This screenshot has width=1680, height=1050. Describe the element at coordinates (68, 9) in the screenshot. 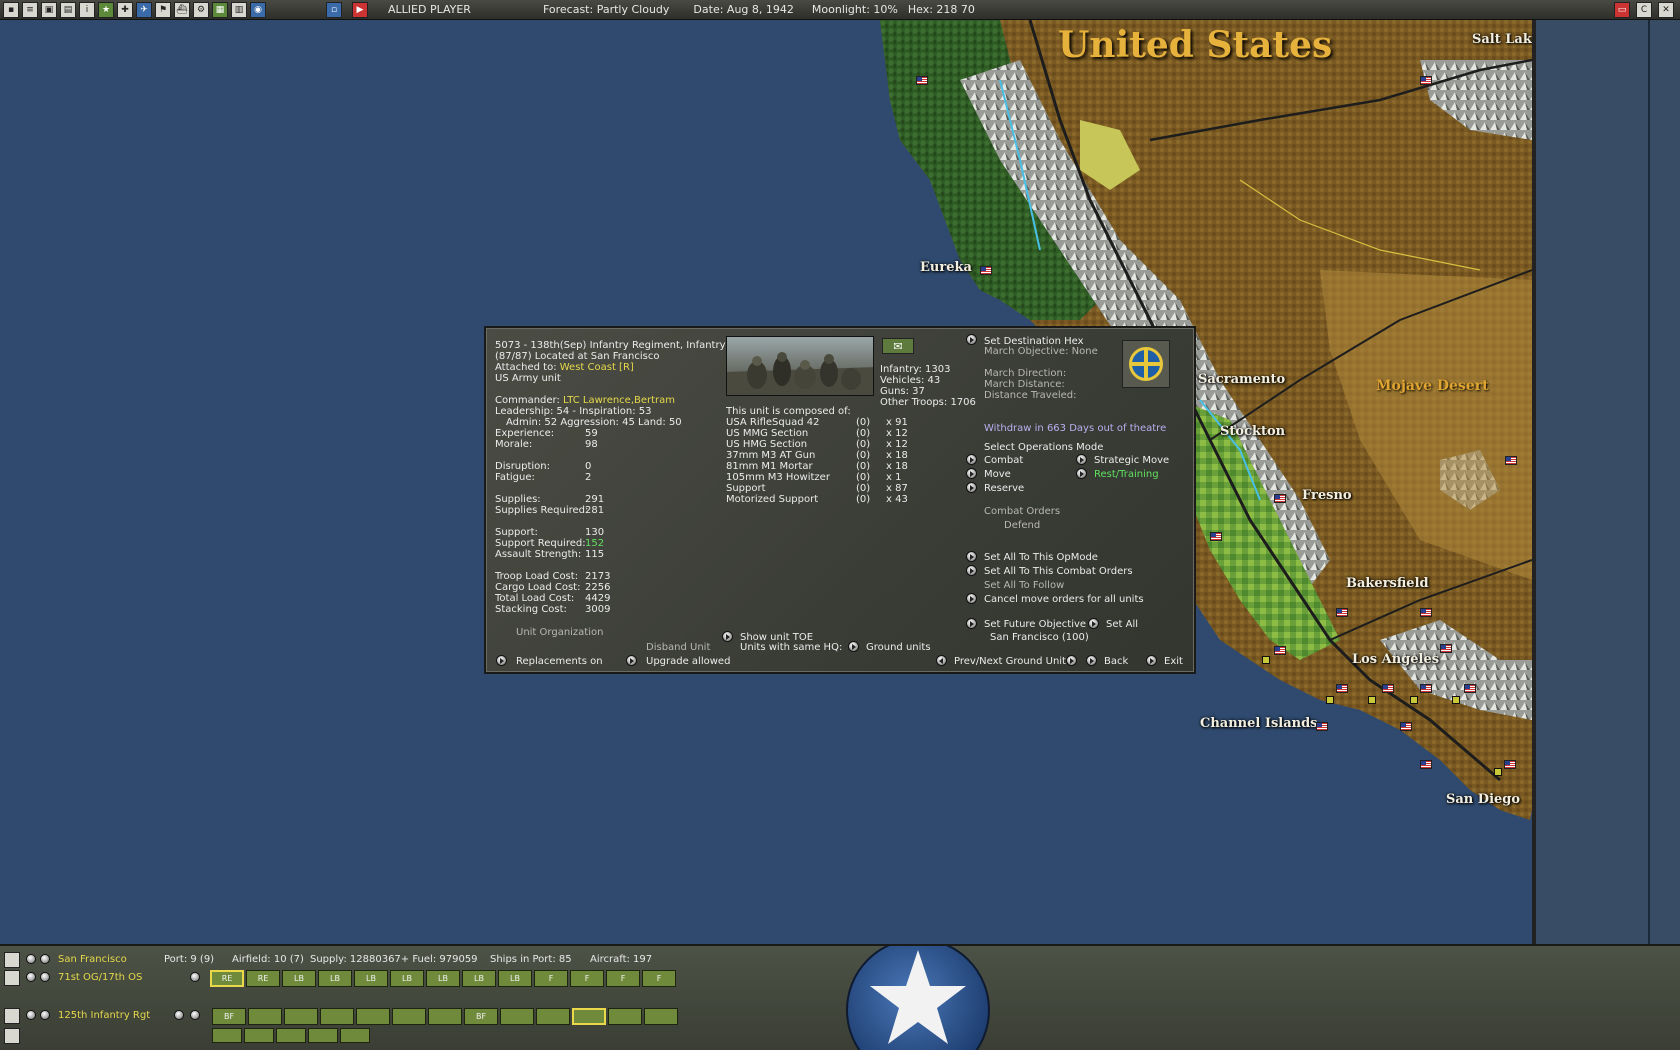

I see `print-icon: ▤` at that location.